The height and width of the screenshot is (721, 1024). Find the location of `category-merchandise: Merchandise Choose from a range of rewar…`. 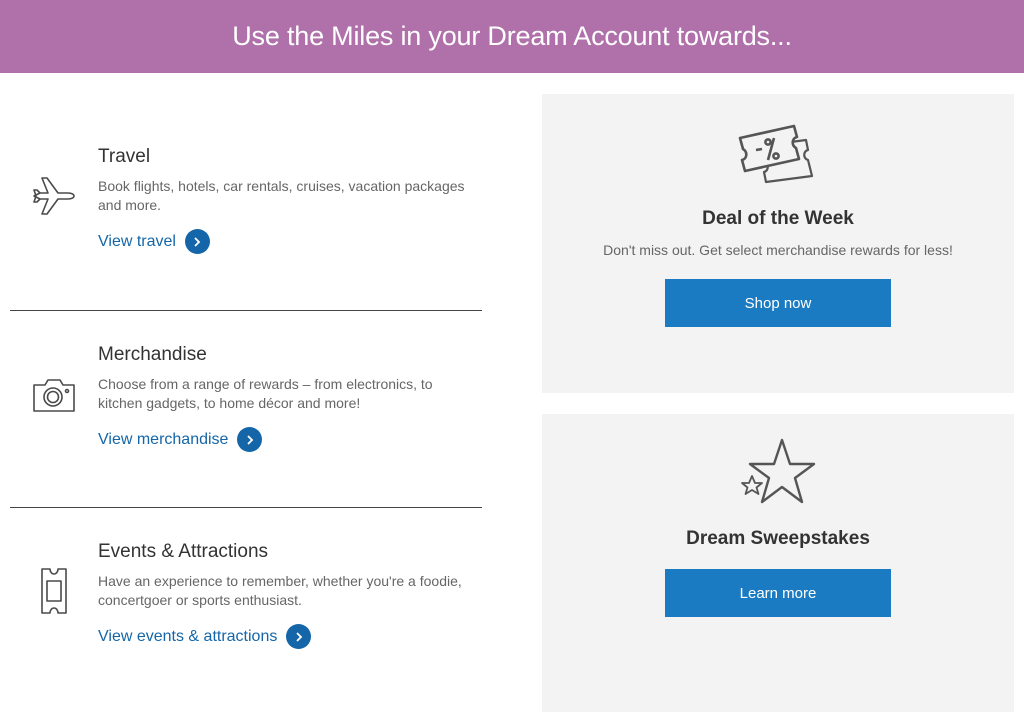

category-merchandise: Merchandise Choose from a range of rewar… is located at coordinates (246, 398).